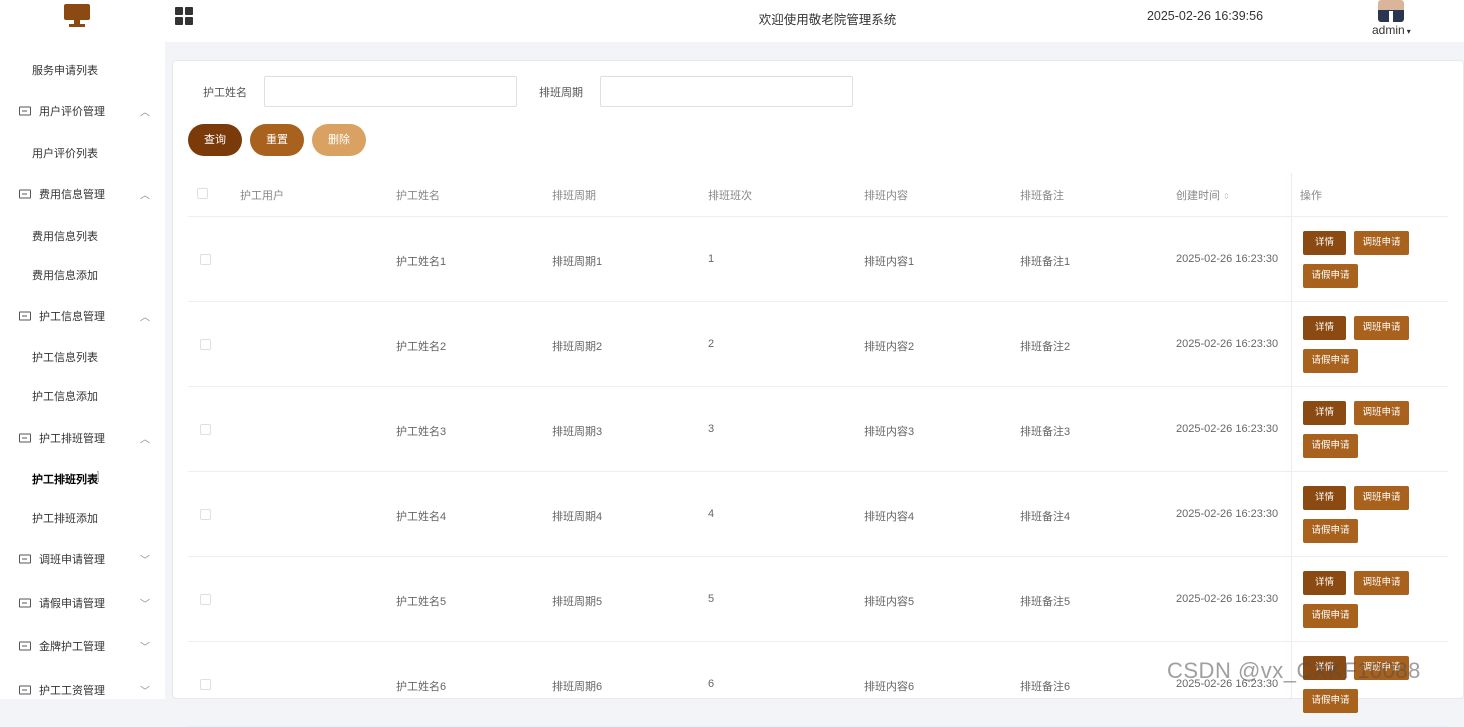  What do you see at coordinates (711, 429) in the screenshot?
I see `cell-shift: 3` at bounding box center [711, 429].